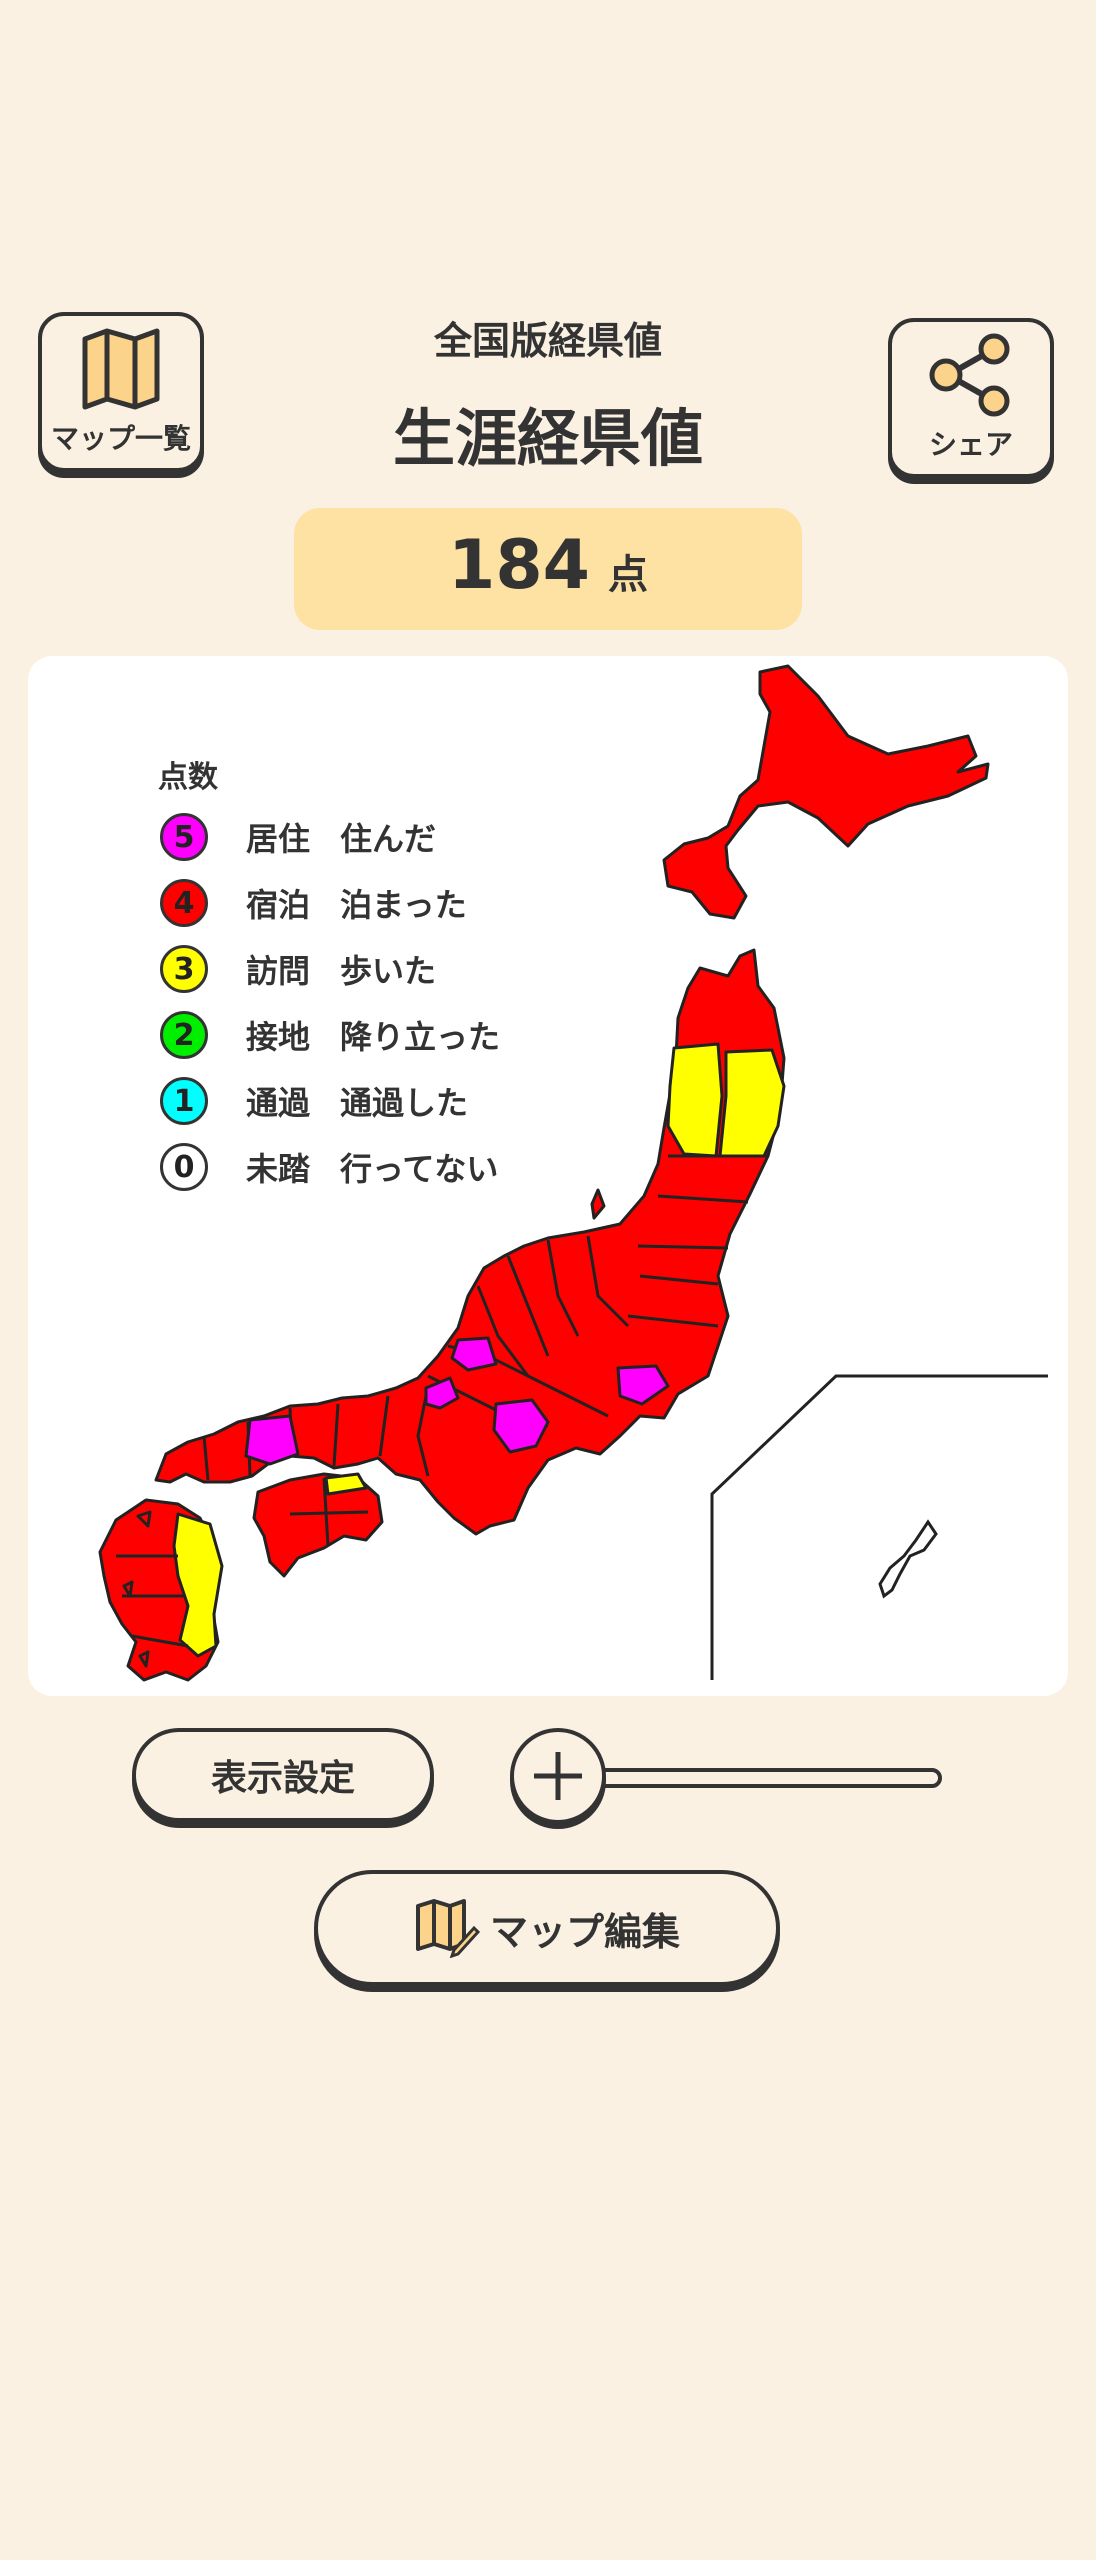 This screenshot has height=2560, width=1096. Describe the element at coordinates (278, 971) in the screenshot. I see `legend-name: 訪問` at that location.